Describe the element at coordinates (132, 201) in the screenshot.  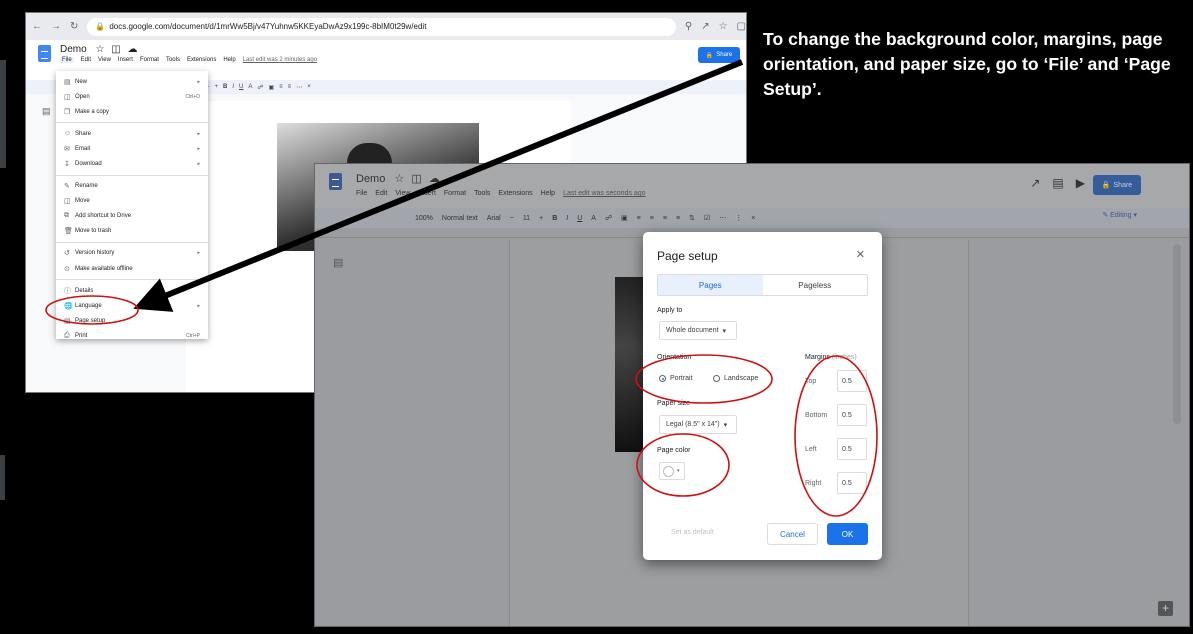
I see `file-menu-move: ◫ Move` at that location.